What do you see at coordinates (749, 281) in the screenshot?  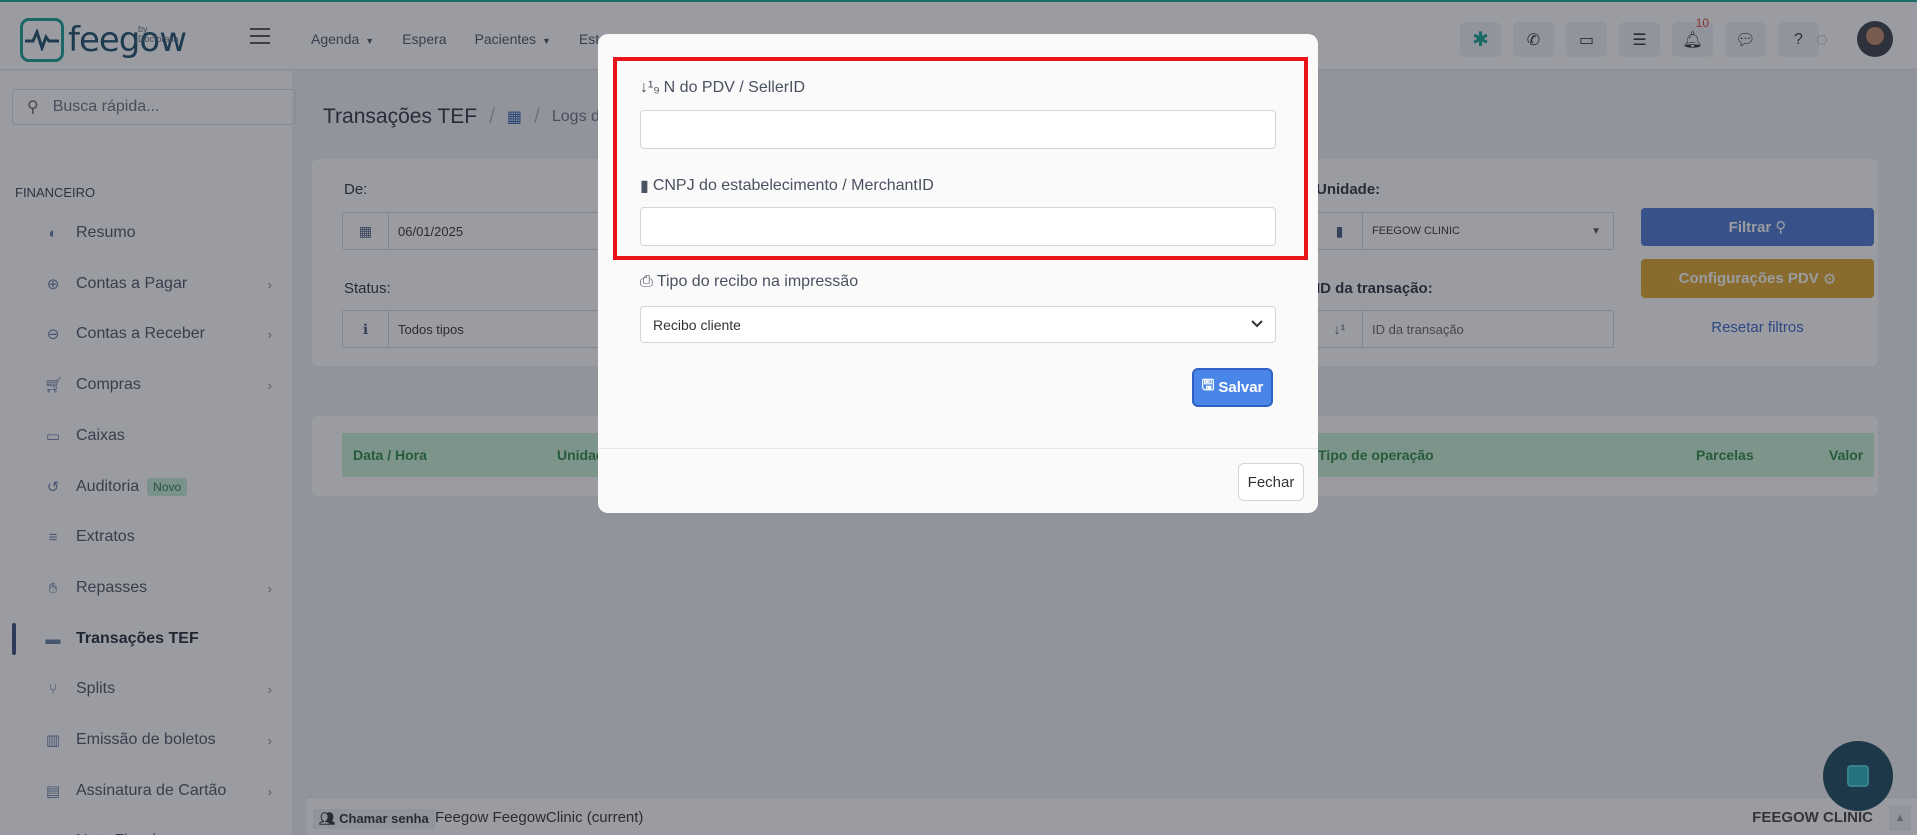 I see `recibo-label: ⎙ Tipo do recibo na impressão` at bounding box center [749, 281].